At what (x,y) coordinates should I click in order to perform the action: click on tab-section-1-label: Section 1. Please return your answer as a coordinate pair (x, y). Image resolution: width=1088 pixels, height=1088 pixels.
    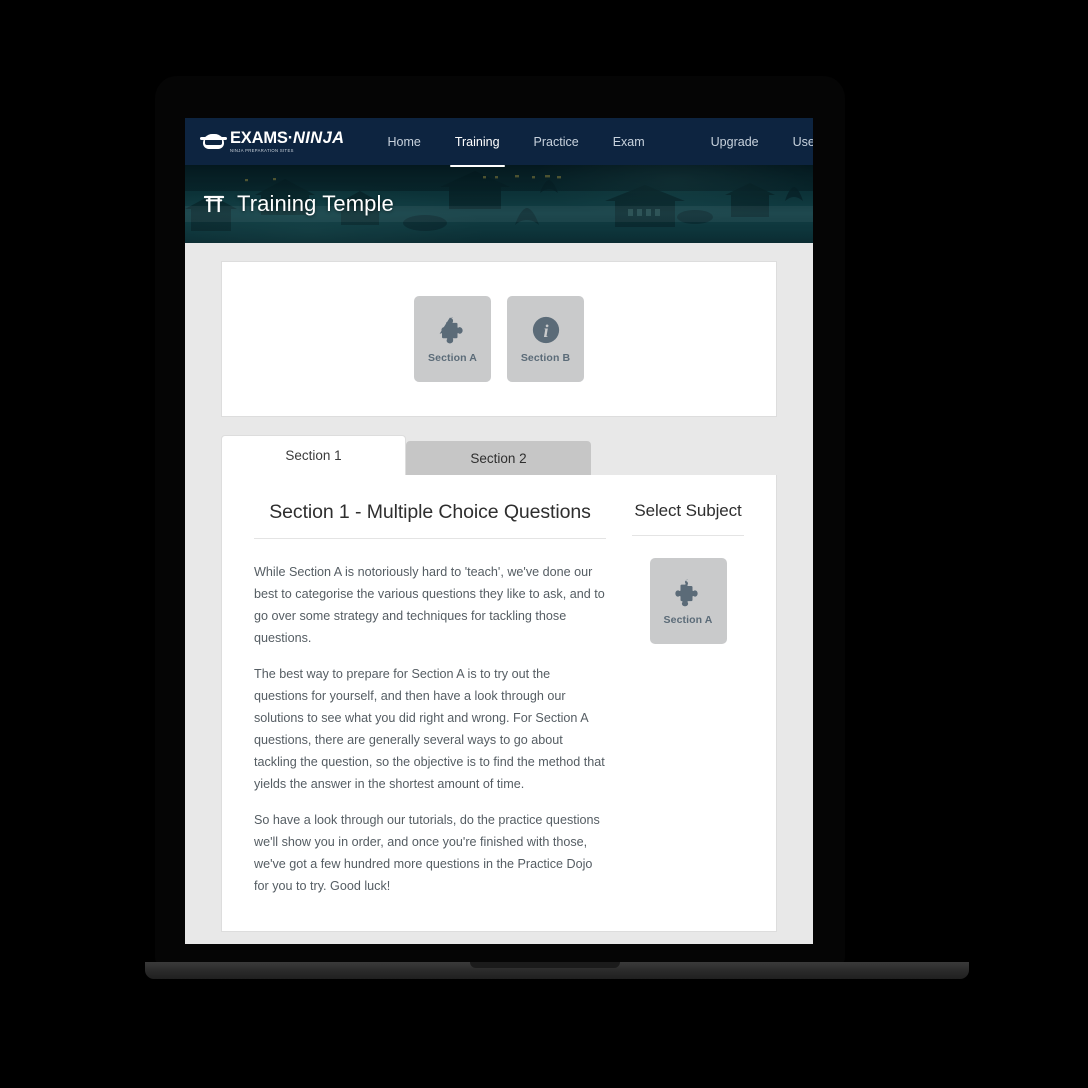
    Looking at the image, I should click on (313, 455).